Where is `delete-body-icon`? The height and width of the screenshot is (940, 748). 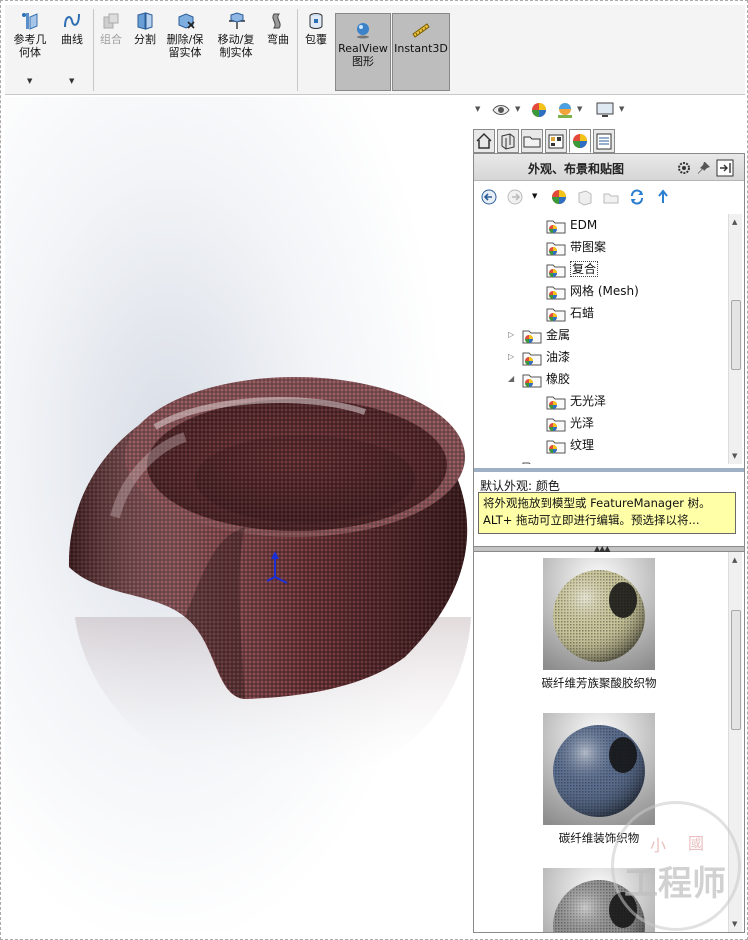
delete-body-icon is located at coordinates (186, 21).